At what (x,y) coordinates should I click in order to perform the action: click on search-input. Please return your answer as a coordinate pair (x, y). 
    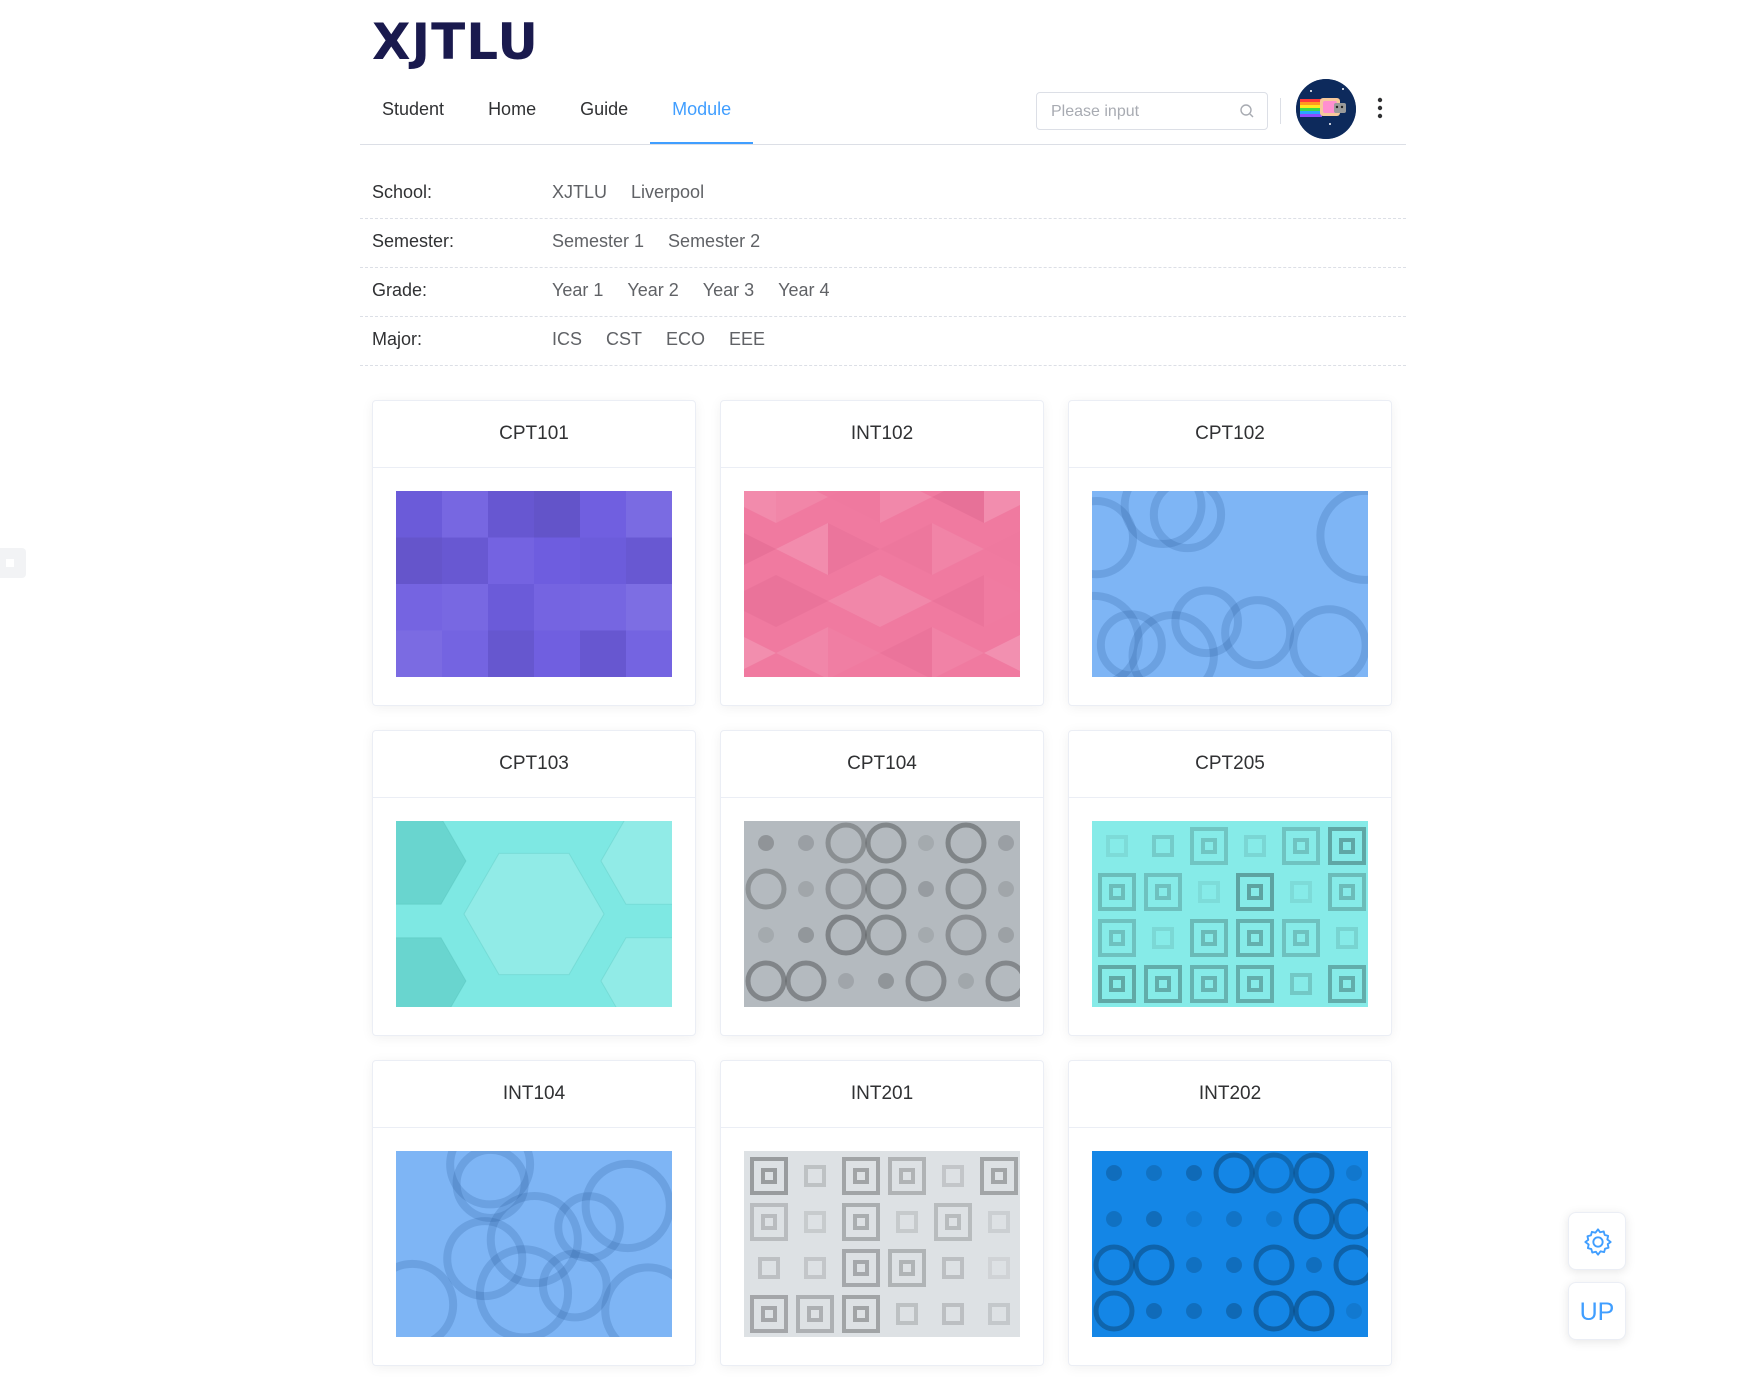
    Looking at the image, I should click on (1141, 112).